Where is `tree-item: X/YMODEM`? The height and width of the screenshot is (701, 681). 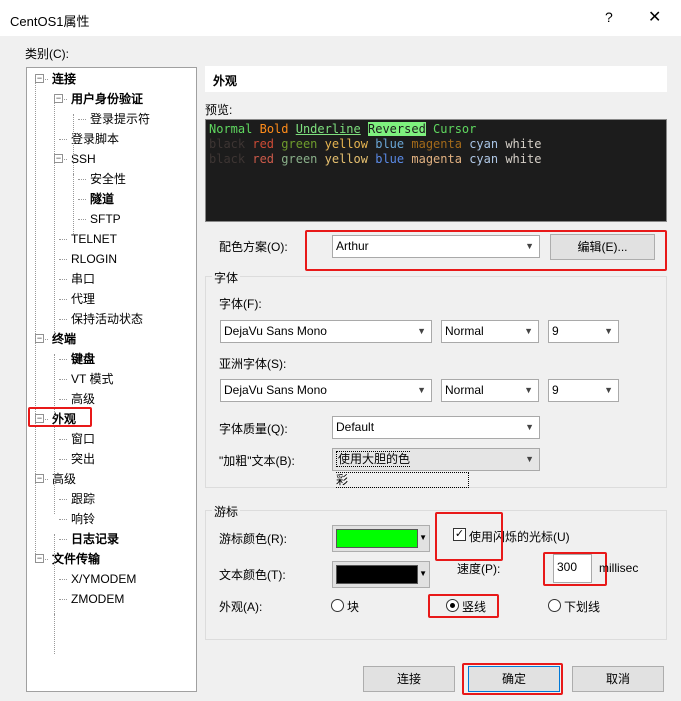
tree-item: X/YMODEM is located at coordinates (103, 579).